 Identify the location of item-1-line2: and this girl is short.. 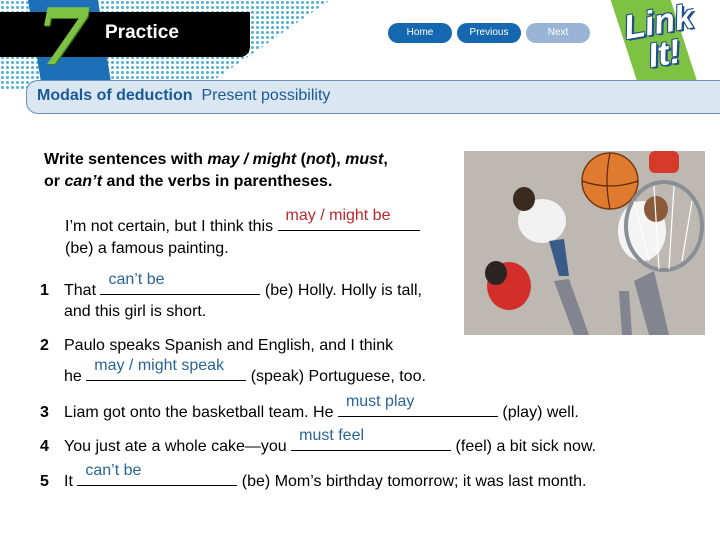
(135, 311).